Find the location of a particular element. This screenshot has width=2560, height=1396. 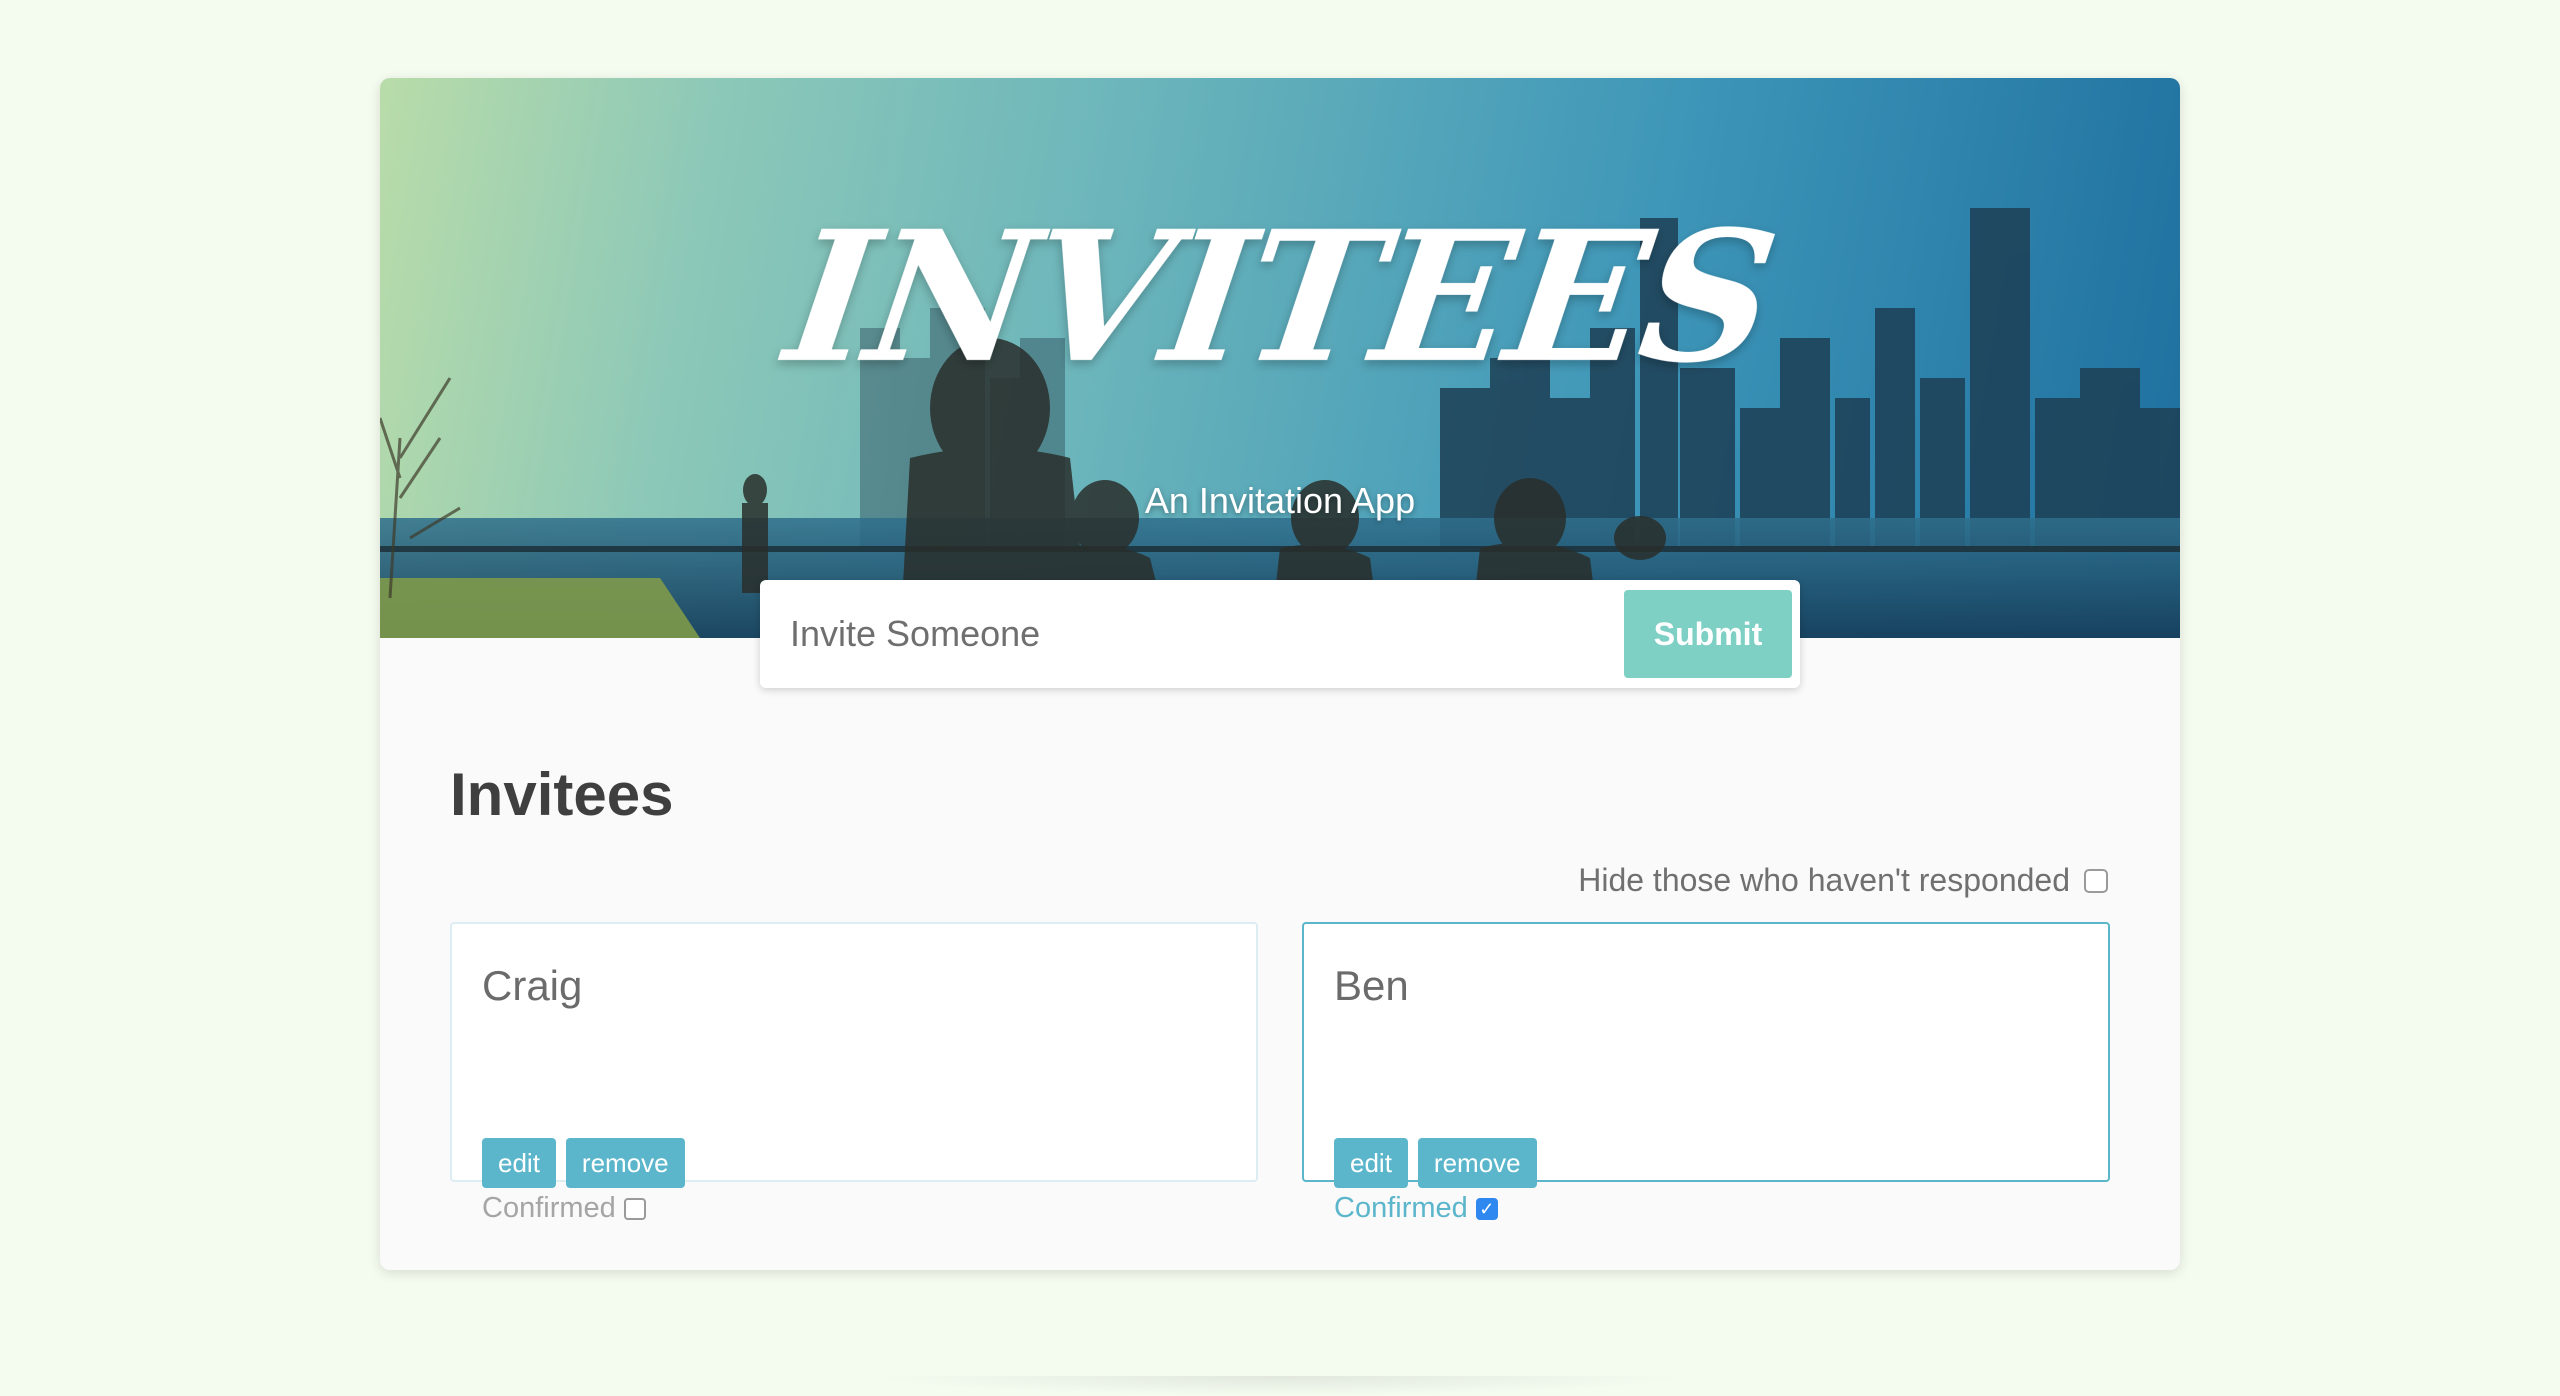

invite-form: Submit is located at coordinates (1280, 634).